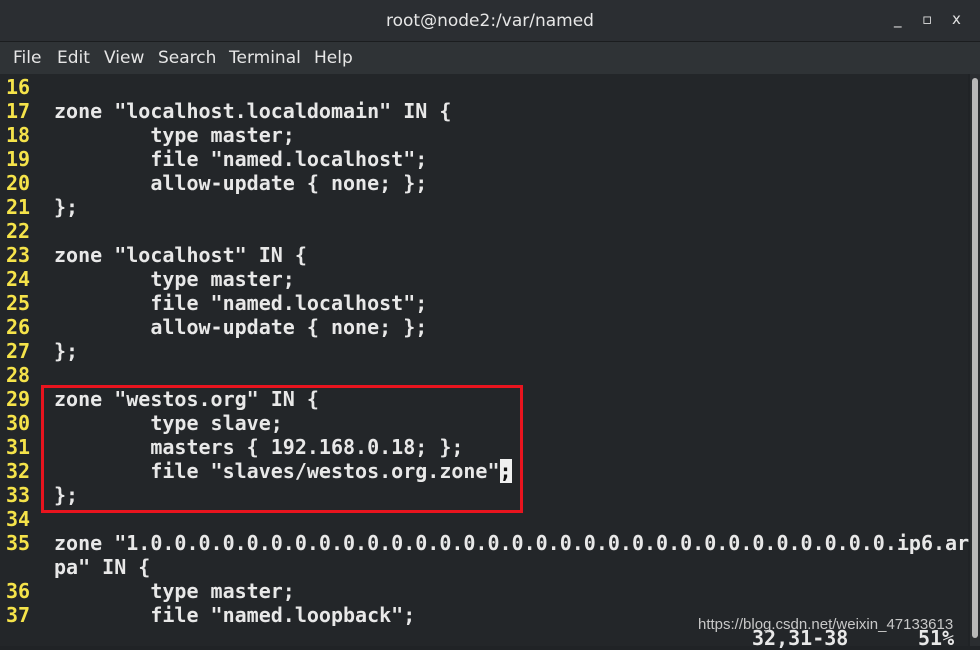 The width and height of the screenshot is (980, 650). I want to click on line-text: zone "localhost" IN {, so click(180, 255).